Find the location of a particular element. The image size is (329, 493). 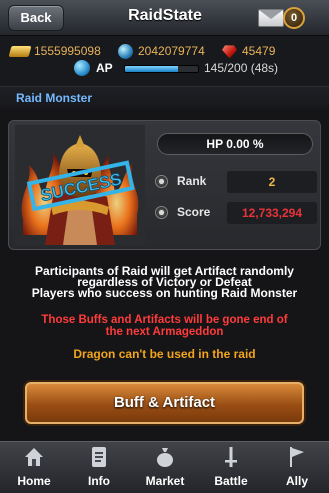

nav-ally: Ally is located at coordinates (297, 467).